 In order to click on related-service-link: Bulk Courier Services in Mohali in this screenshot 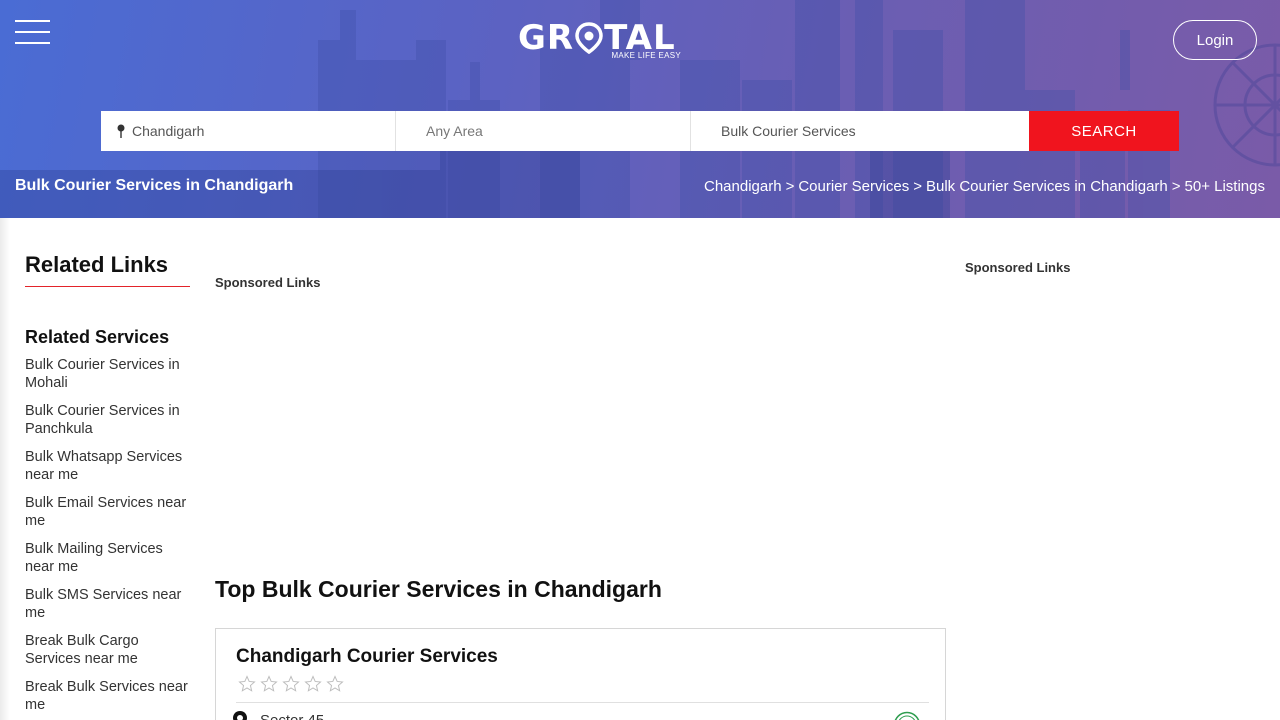, I will do `click(110, 374)`.